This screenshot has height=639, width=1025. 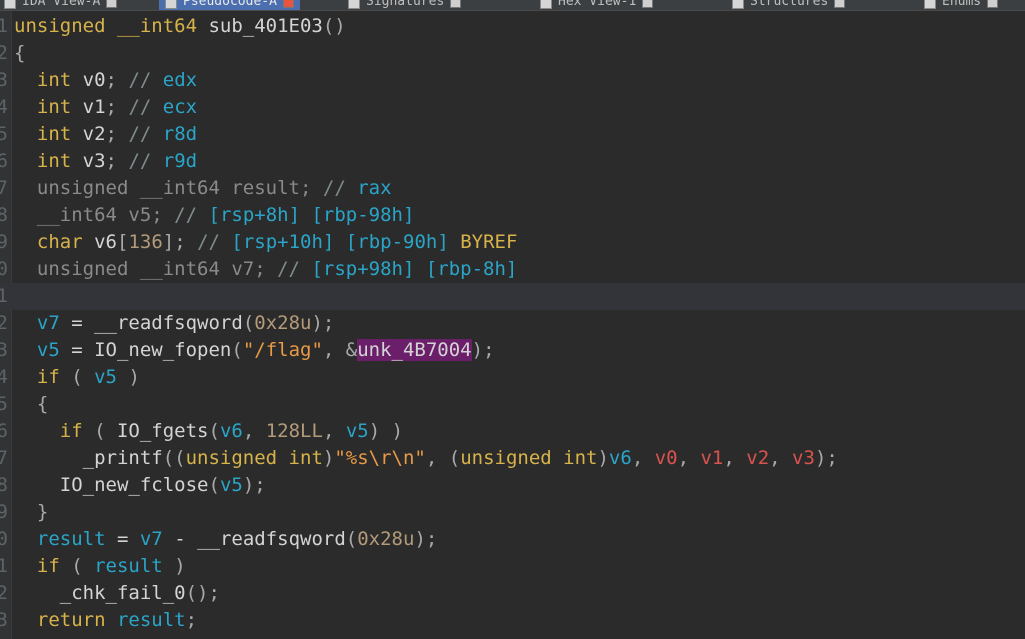 I want to click on code-token: int, so click(x=59, y=107).